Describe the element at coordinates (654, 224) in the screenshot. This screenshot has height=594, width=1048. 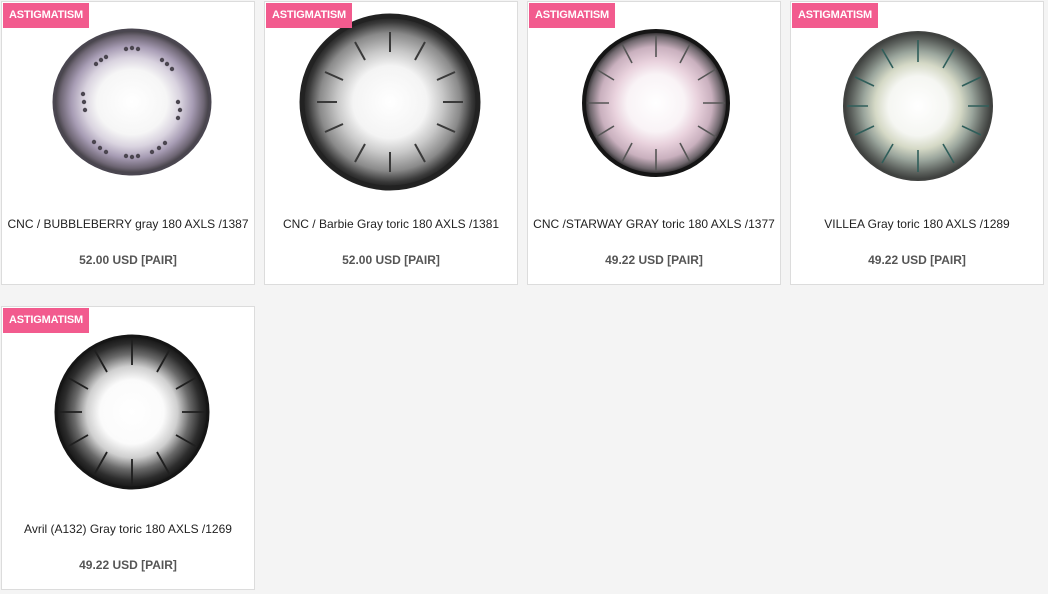
I see `product-name: CNC /STARWAY GRAY toric 180 AXLS /1377` at that location.